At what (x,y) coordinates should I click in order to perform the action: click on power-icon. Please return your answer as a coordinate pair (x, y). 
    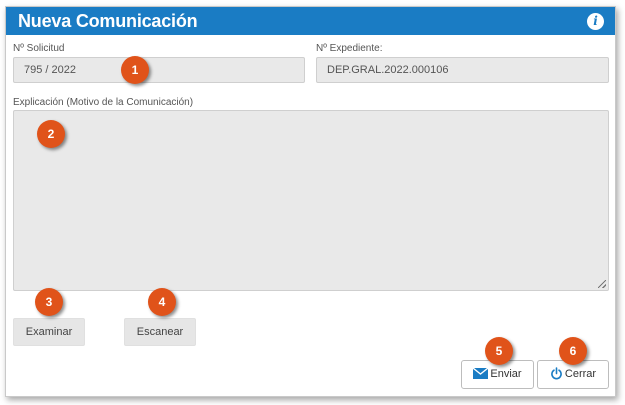
    Looking at the image, I should click on (556, 373).